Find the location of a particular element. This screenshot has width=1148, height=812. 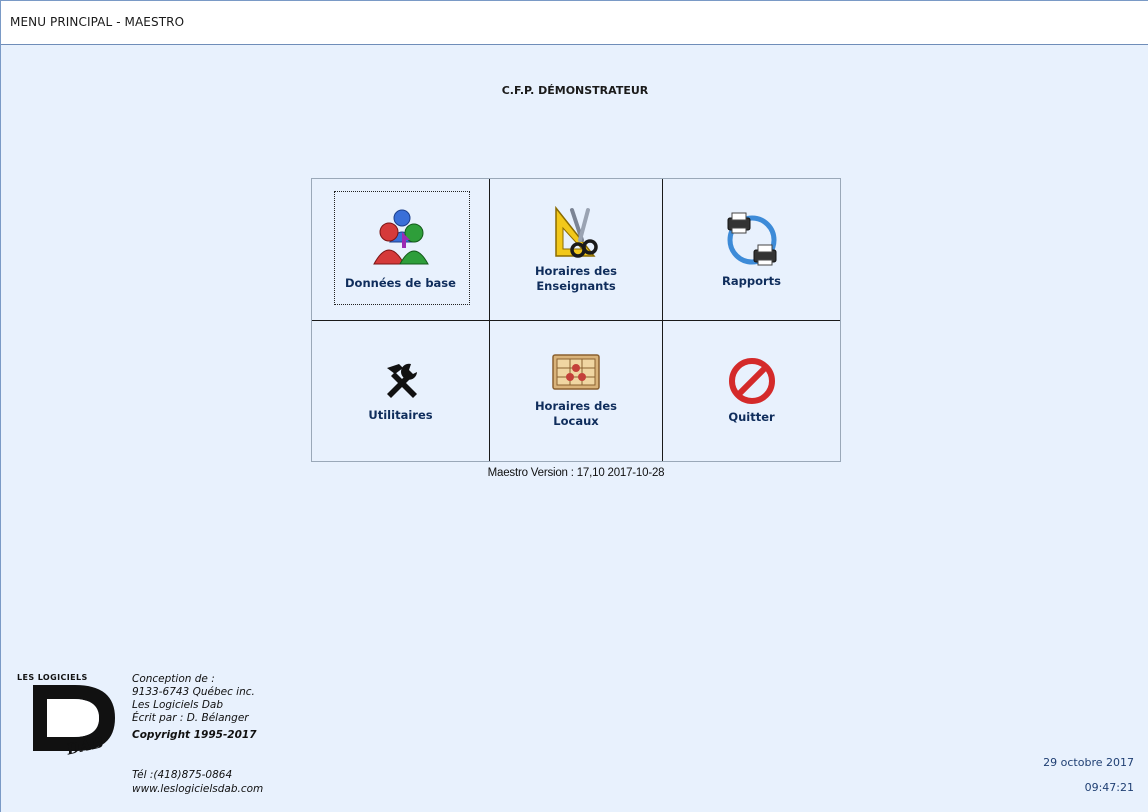

credits-line: 9133-6743 Québec inc. is located at coordinates (193, 692).